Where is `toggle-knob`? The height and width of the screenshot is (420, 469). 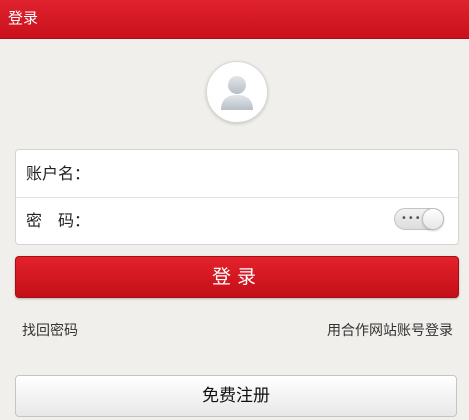 toggle-knob is located at coordinates (433, 219).